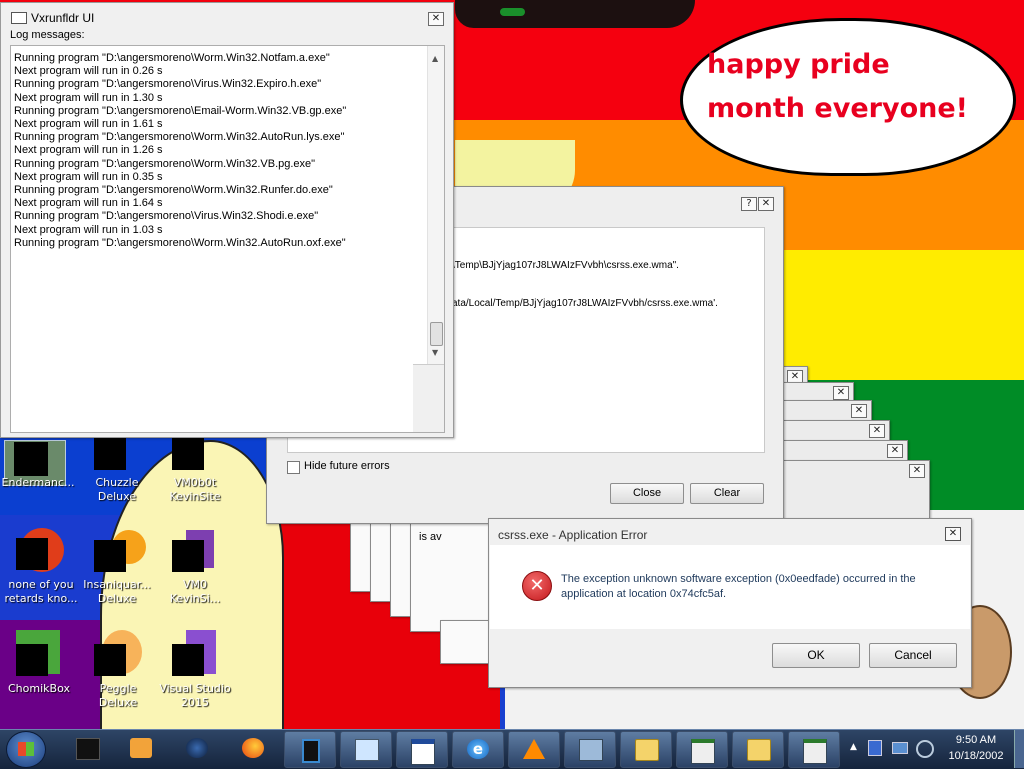  Describe the element at coordinates (428, 398) in the screenshot. I see `log-area-footer` at that location.